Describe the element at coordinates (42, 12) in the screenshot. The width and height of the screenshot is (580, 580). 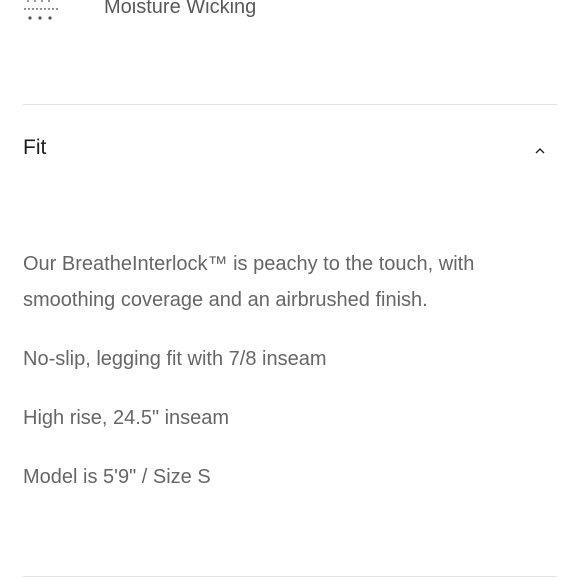
I see `moisture-wicking-icon` at that location.